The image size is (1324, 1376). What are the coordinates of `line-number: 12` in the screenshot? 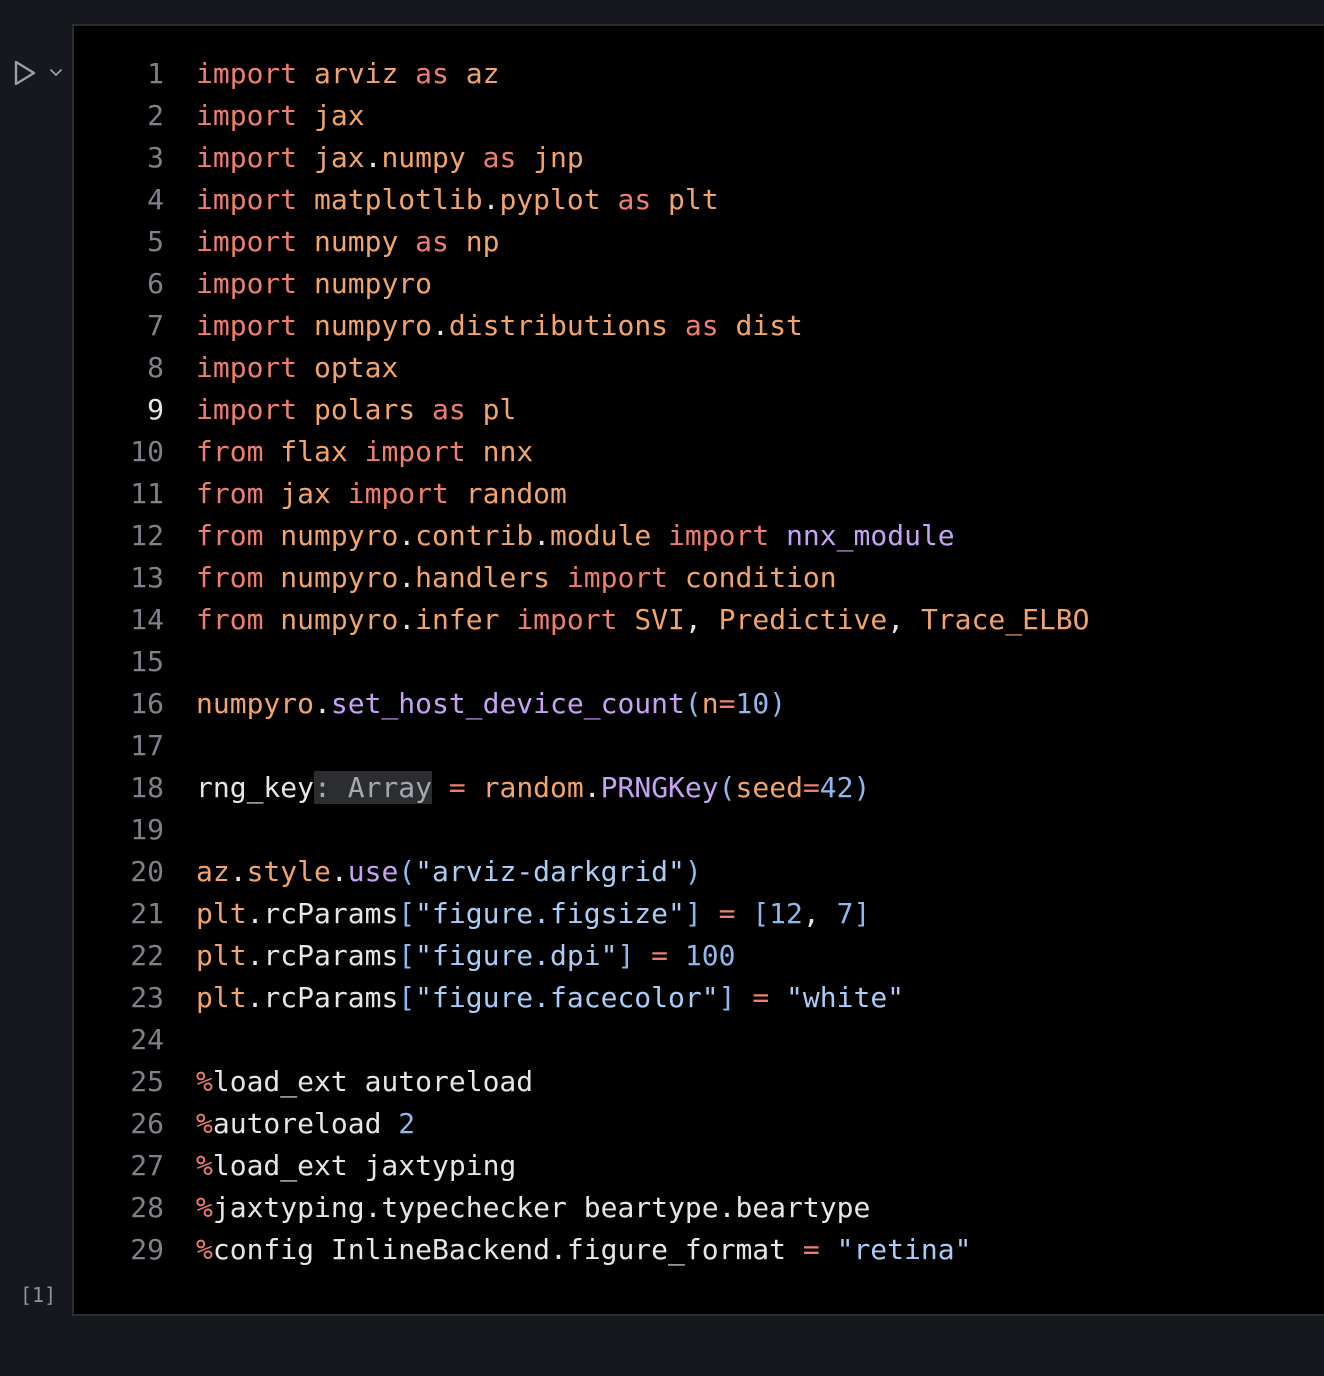 It's located at (147, 535).